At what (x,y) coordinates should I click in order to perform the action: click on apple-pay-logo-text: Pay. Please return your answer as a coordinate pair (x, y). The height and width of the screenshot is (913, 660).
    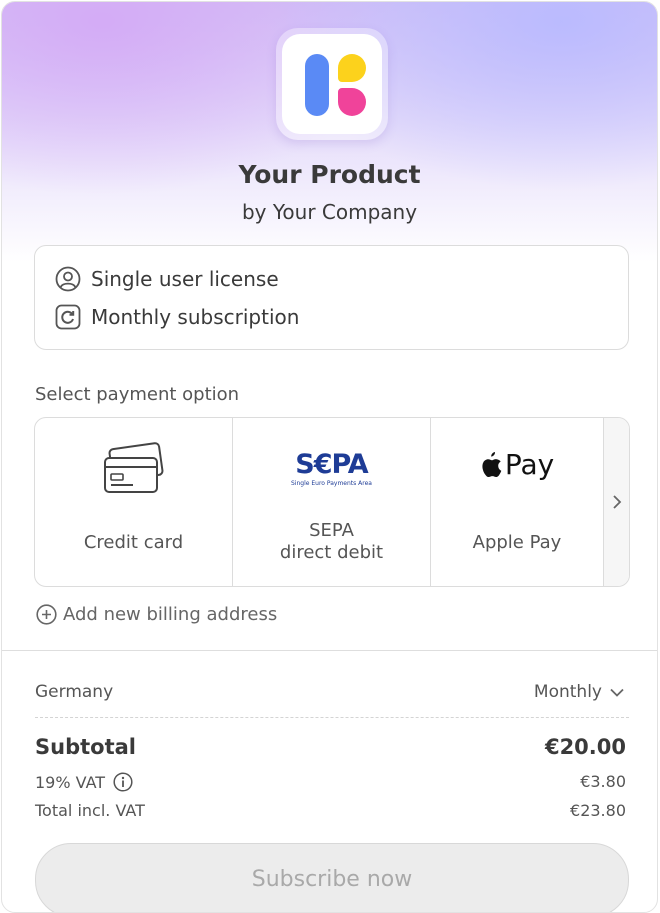
    Looking at the image, I should click on (529, 464).